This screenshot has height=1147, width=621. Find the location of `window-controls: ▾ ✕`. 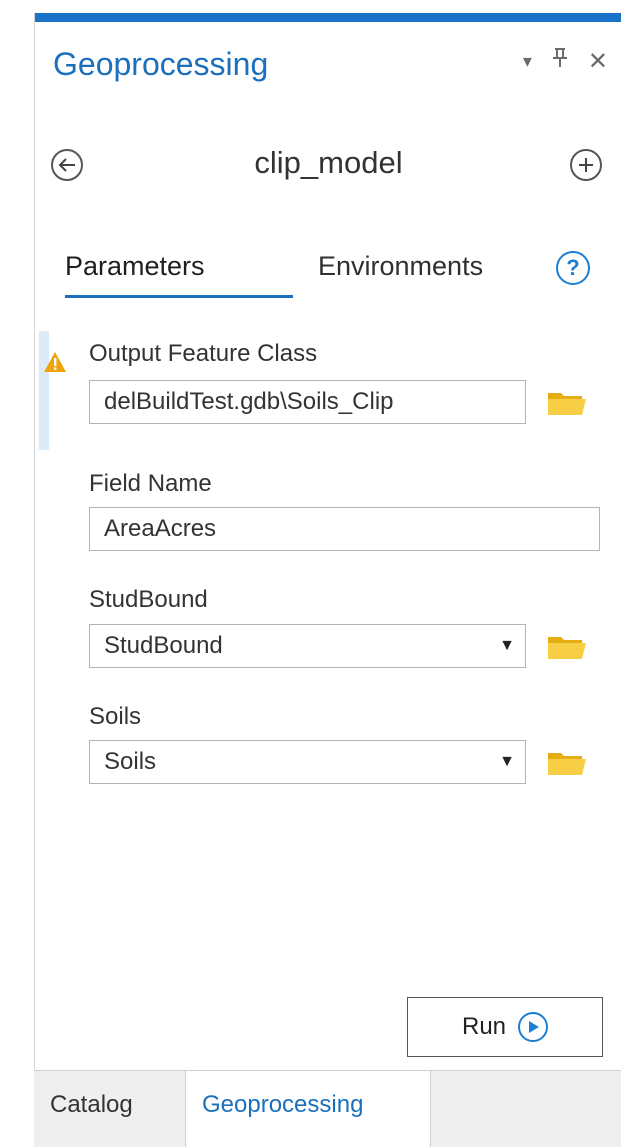

window-controls: ▾ ✕ is located at coordinates (565, 61).